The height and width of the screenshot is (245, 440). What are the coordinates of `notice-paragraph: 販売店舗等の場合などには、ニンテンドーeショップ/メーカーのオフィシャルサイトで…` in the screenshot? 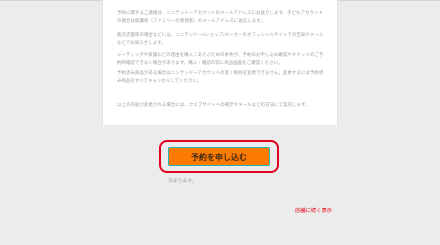 It's located at (220, 40).